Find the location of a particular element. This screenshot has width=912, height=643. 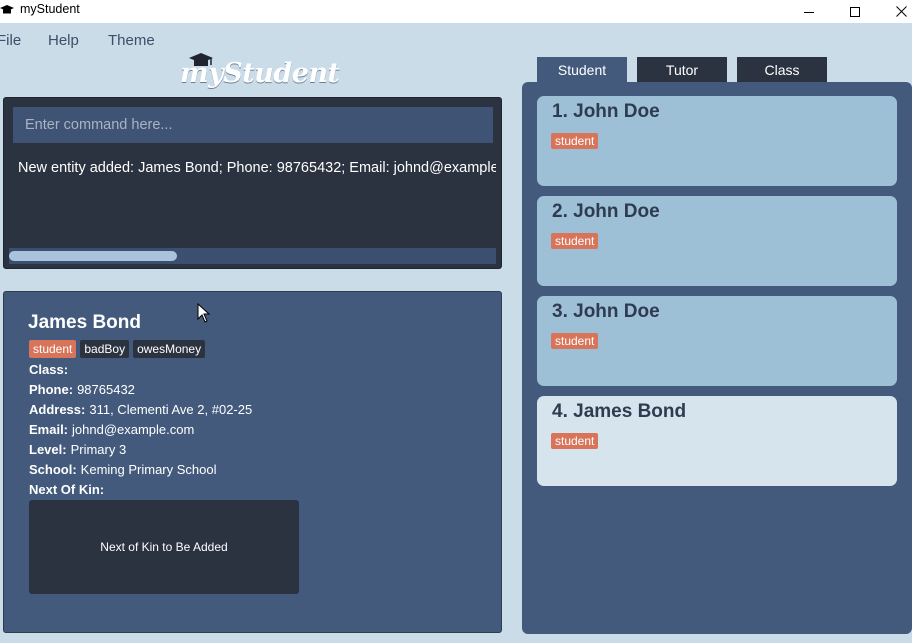

tab-class: Class is located at coordinates (782, 69).